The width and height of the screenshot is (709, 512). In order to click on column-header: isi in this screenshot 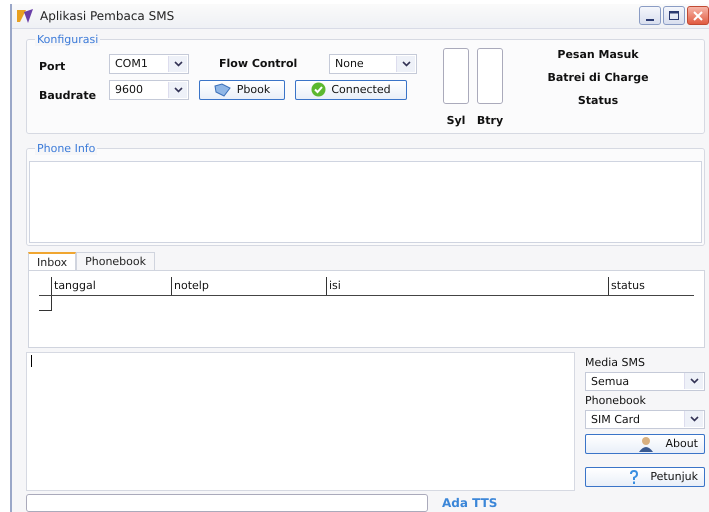, I will do `click(467, 286)`.